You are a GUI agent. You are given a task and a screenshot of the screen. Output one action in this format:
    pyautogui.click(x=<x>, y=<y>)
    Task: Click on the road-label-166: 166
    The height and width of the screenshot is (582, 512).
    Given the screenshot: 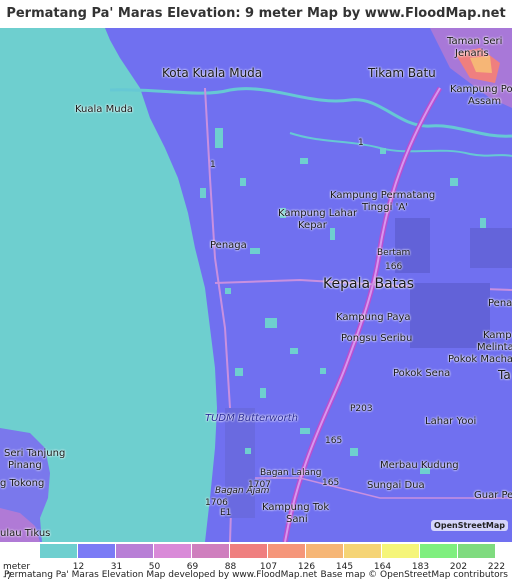 What is the action you would take?
    pyautogui.click(x=394, y=267)
    